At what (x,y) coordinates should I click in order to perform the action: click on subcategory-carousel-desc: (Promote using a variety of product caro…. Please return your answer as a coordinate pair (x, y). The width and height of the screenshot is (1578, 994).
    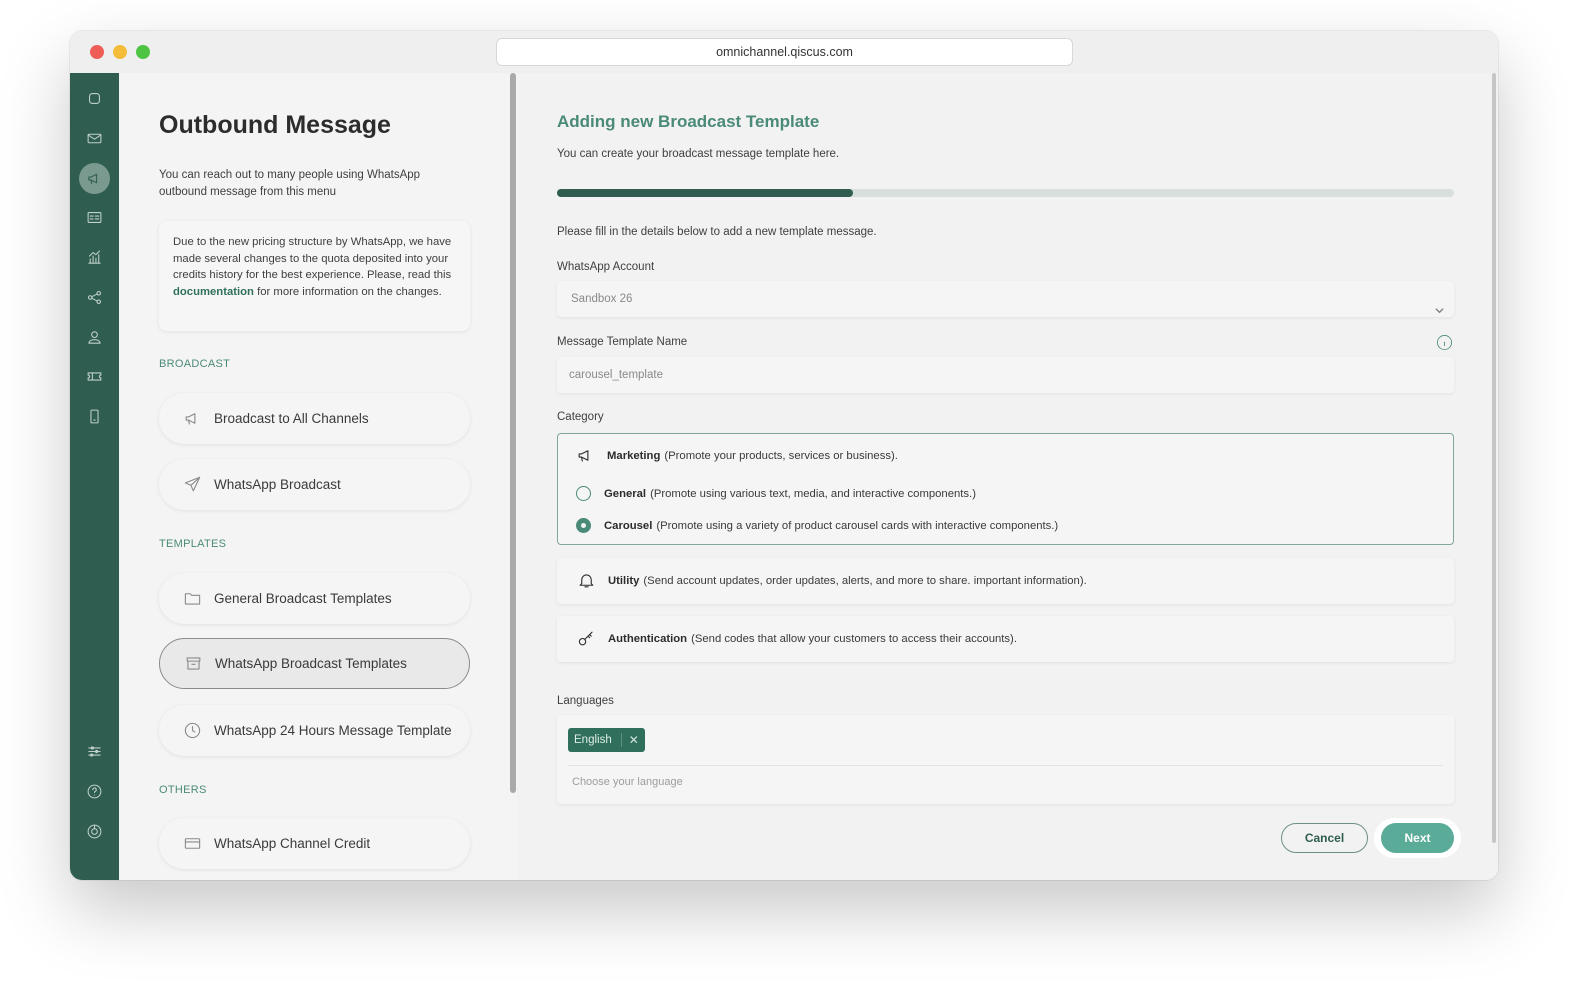
    Looking at the image, I should click on (857, 525).